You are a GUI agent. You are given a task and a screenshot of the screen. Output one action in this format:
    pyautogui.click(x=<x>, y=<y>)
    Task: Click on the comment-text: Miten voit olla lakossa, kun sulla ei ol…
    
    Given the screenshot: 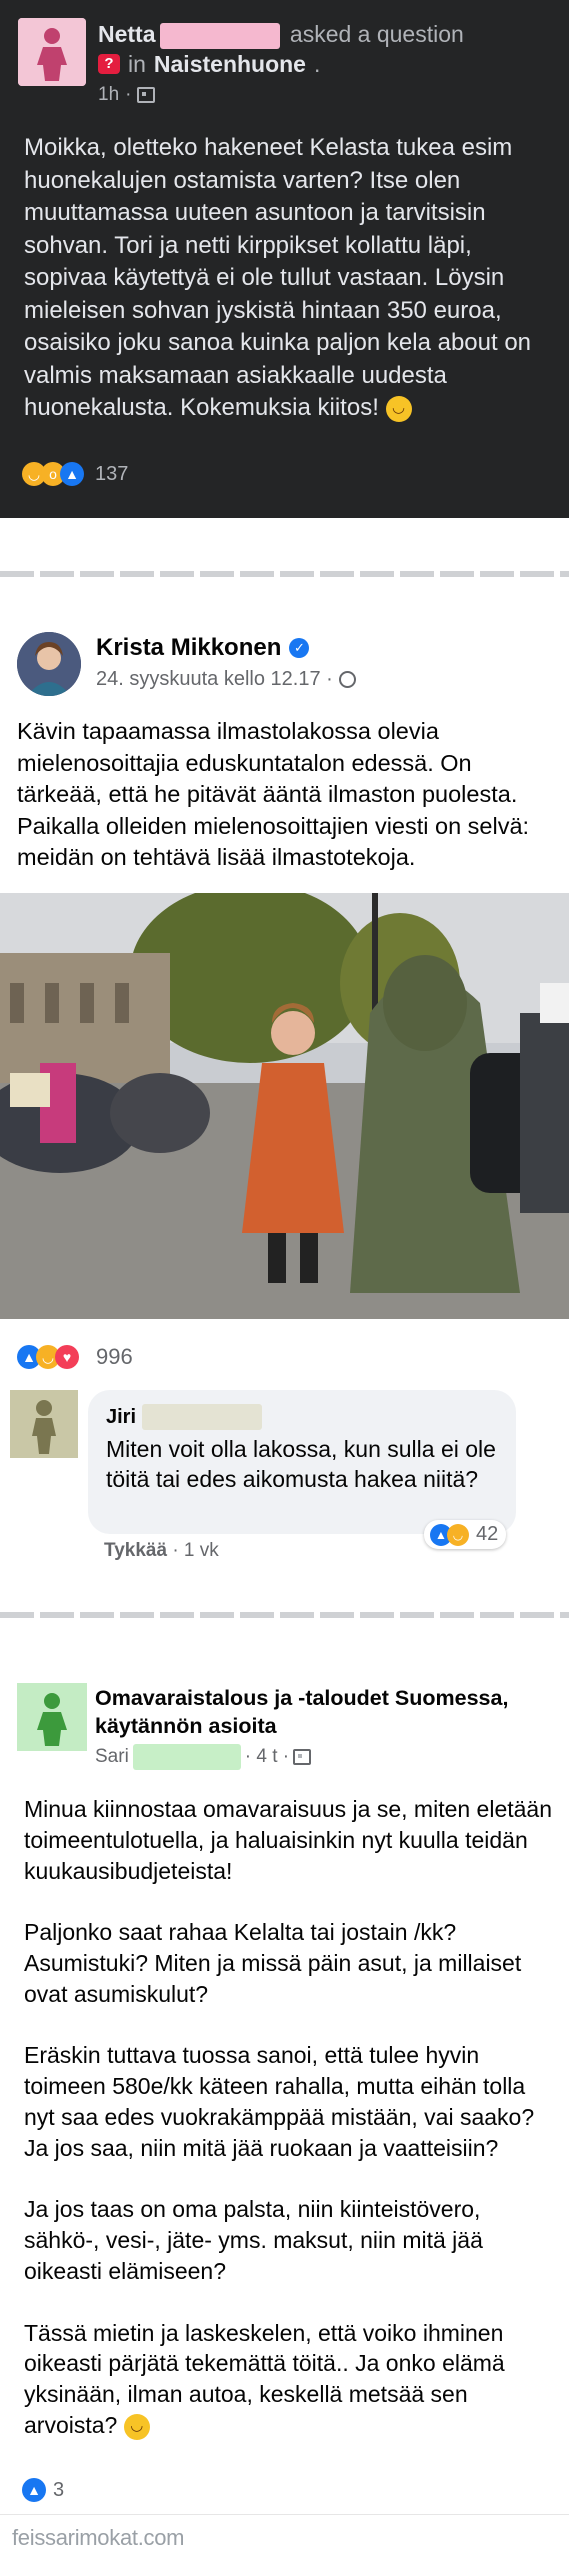 What is the action you would take?
    pyautogui.click(x=301, y=1464)
    